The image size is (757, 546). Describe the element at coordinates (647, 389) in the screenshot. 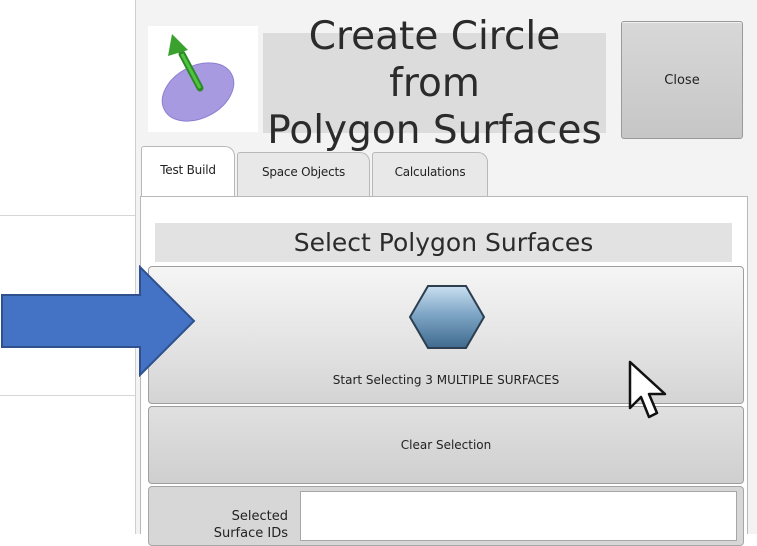

I see `mouse-pointer-icon` at that location.